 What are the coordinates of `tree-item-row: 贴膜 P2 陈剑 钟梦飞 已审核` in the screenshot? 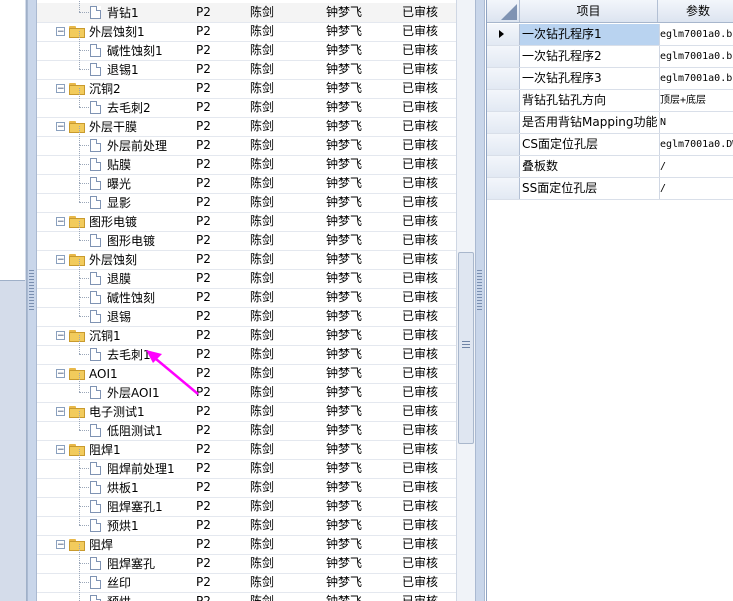 It's located at (246, 160).